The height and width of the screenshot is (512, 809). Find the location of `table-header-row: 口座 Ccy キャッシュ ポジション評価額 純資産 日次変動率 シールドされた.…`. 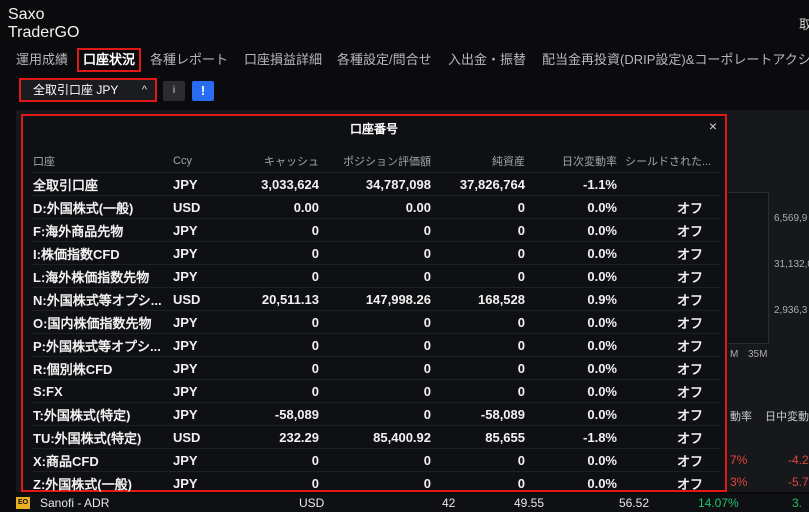

table-header-row: 口座 Ccy キャッシュ ポジション評価額 純資産 日次変動率 シールドされた.… is located at coordinates (376, 161).